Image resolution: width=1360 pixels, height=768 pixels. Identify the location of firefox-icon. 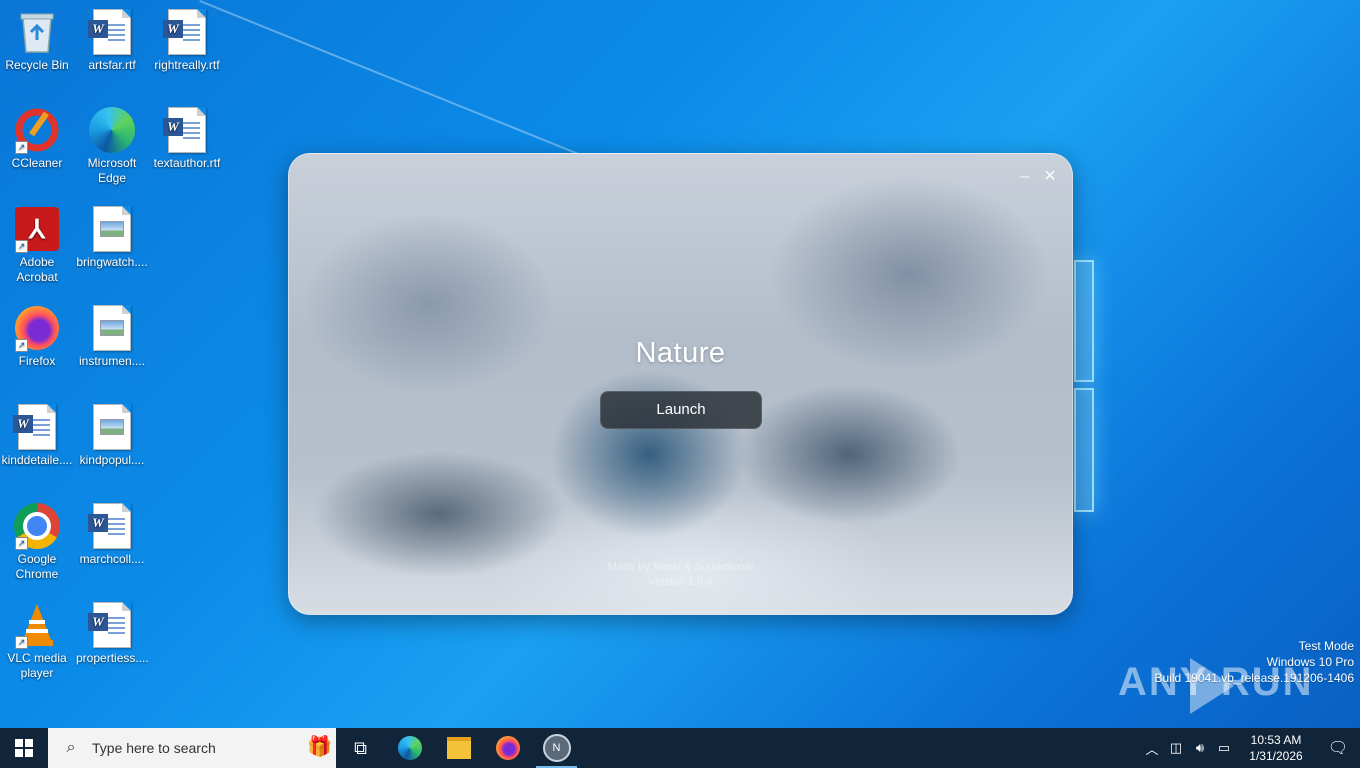
(507, 748).